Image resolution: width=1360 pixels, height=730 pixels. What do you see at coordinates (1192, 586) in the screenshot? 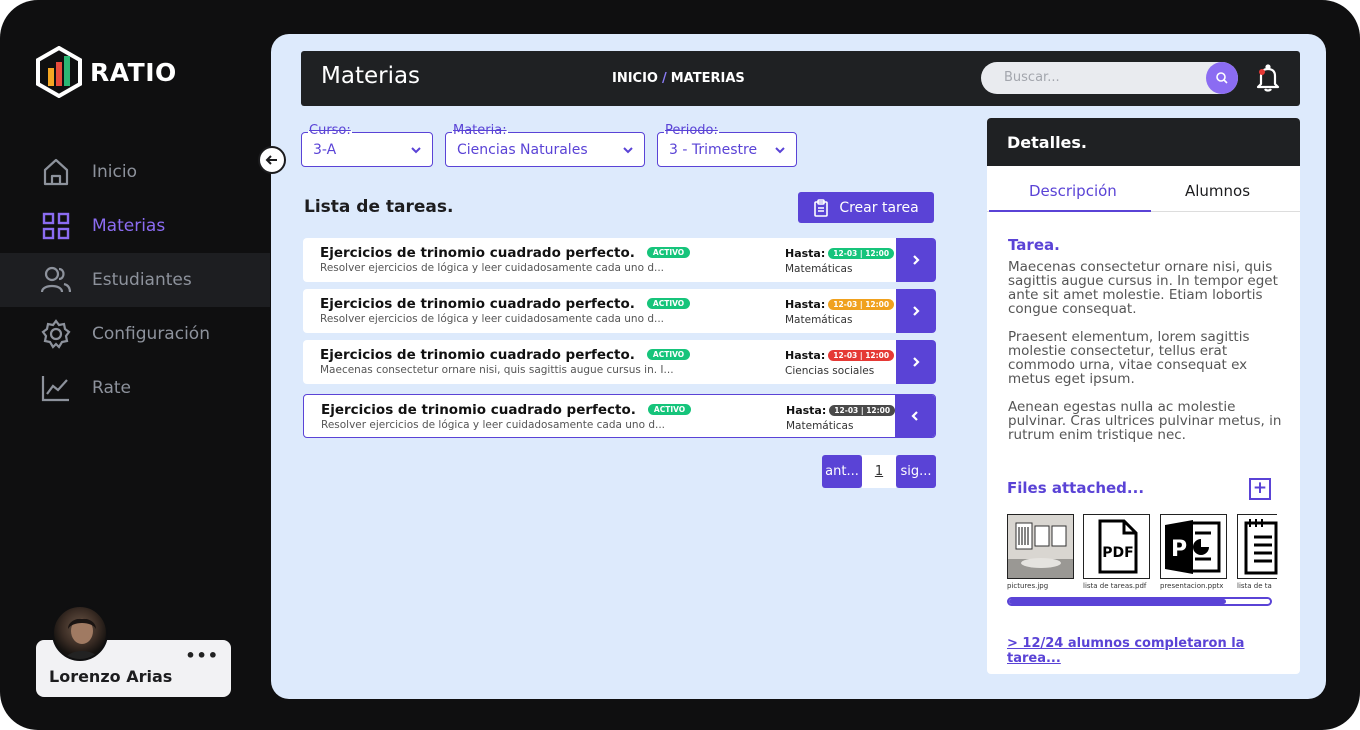
I see `file-name: presentacion.pptx` at bounding box center [1192, 586].